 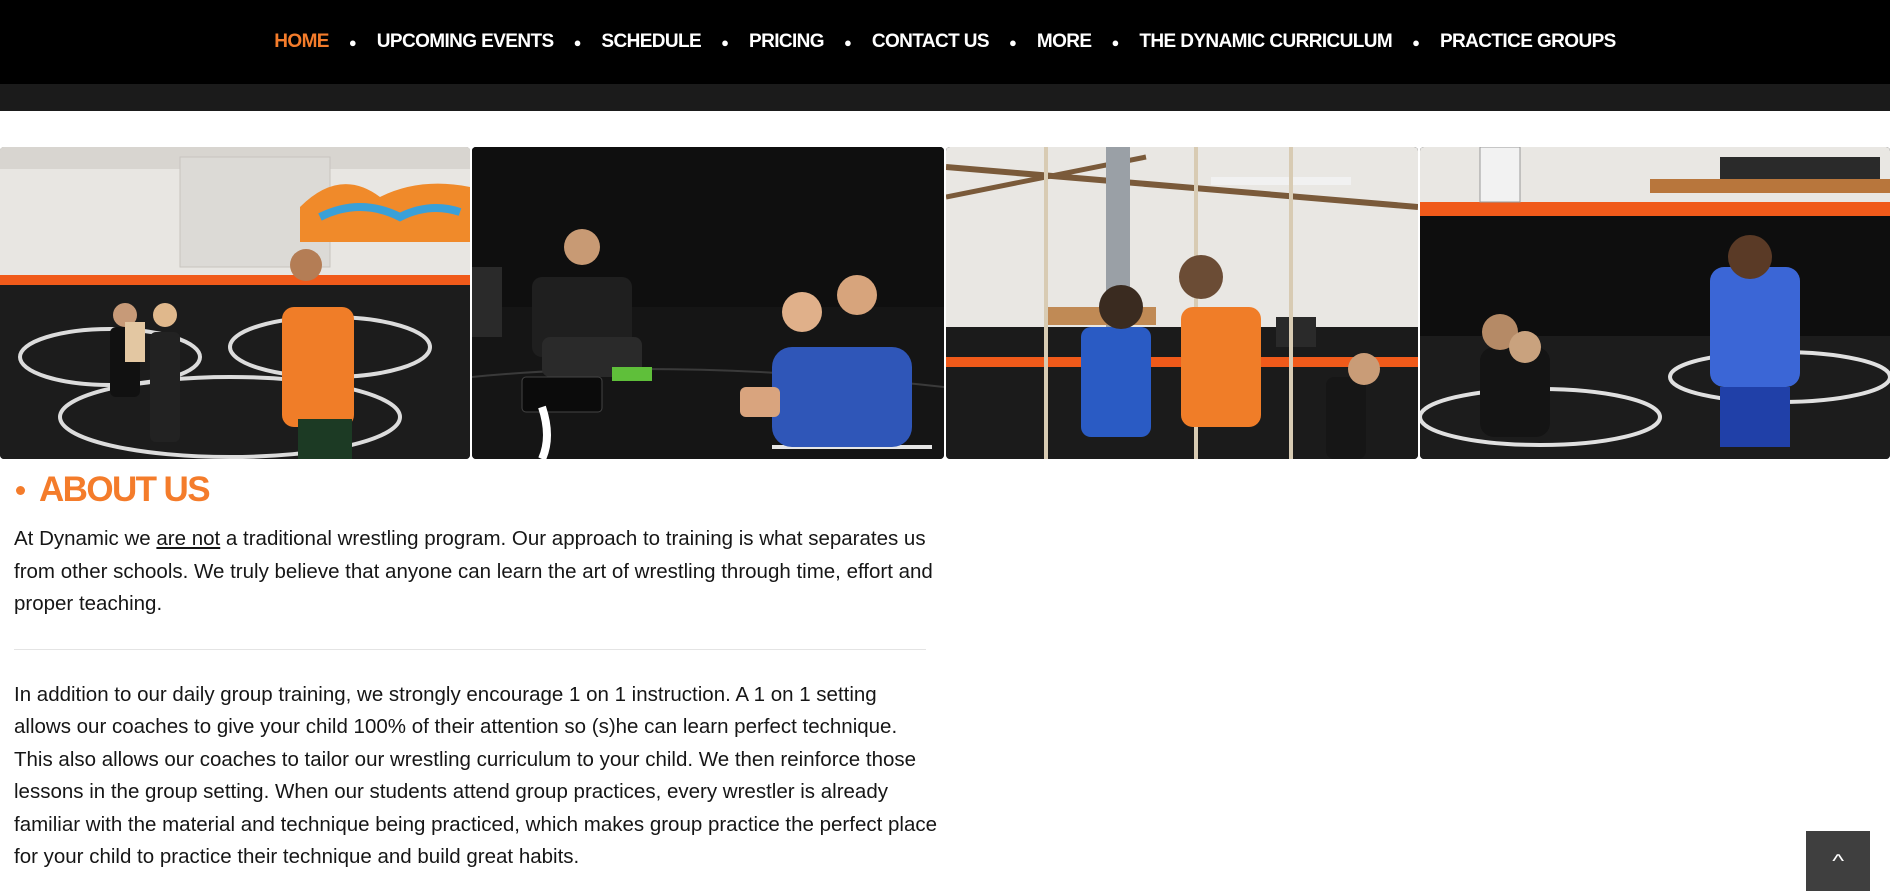 What do you see at coordinates (188, 538) in the screenshot?
I see `about-intro-emphasis: are not` at bounding box center [188, 538].